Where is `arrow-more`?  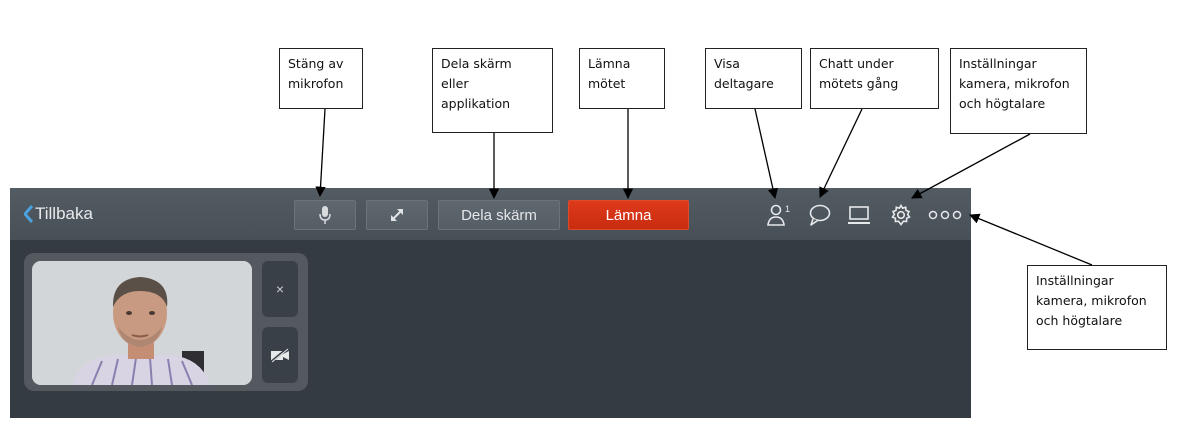 arrow-more is located at coordinates (1031, 239).